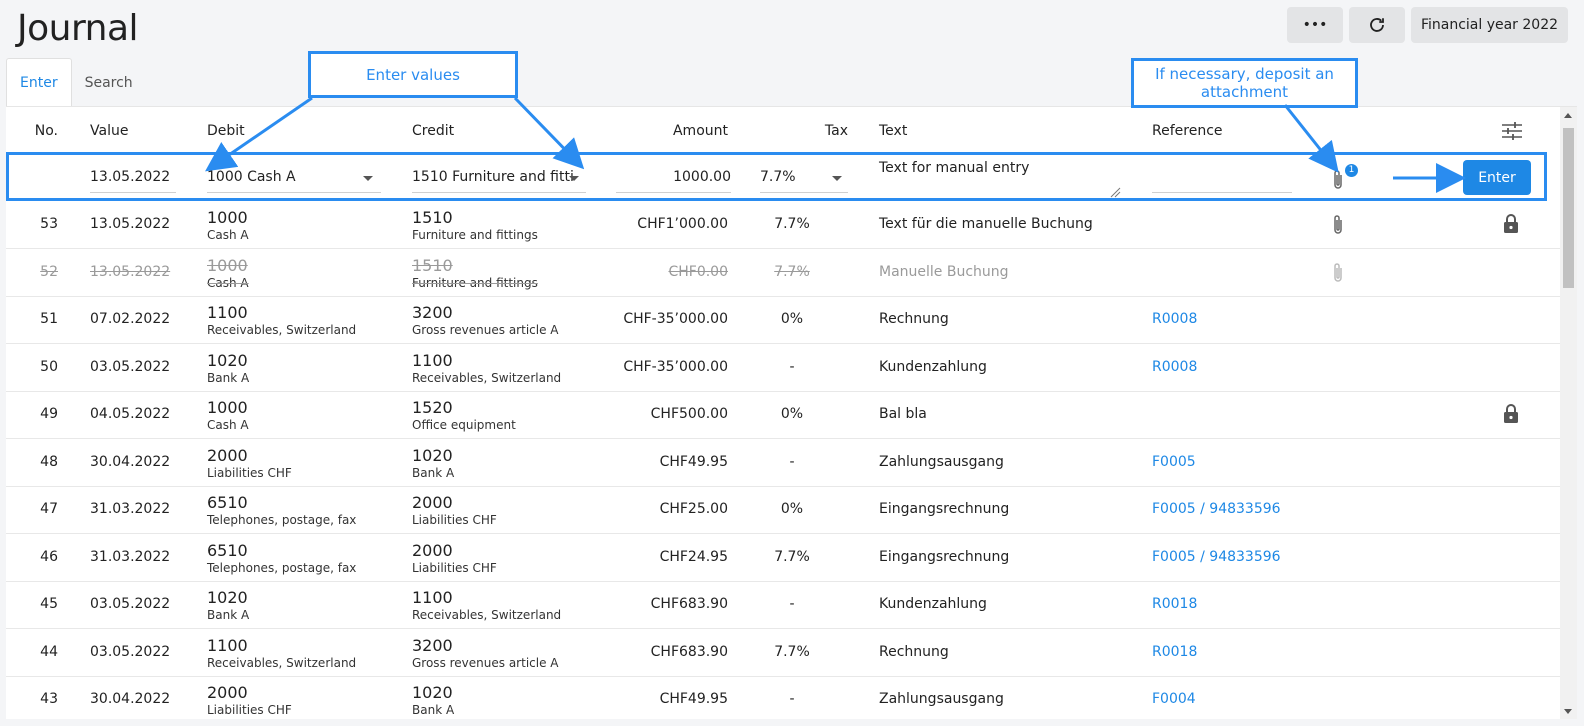 The width and height of the screenshot is (1584, 726). I want to click on credit-account-number: 1100, so click(432, 360).